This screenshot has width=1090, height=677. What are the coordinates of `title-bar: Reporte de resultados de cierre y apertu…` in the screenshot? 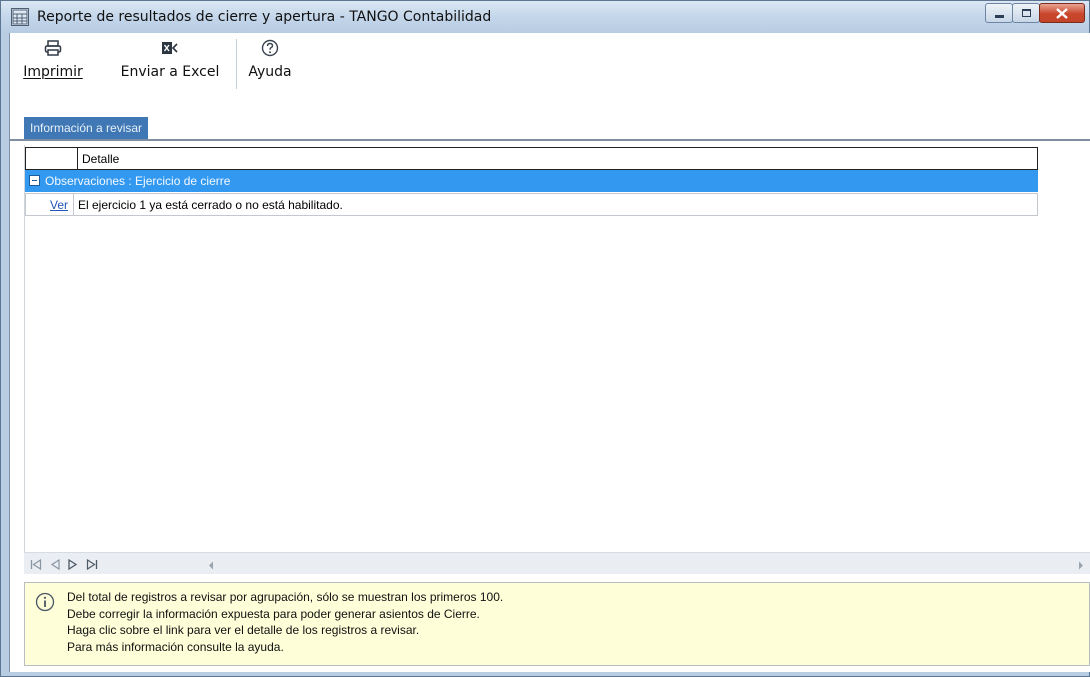 It's located at (545, 17).